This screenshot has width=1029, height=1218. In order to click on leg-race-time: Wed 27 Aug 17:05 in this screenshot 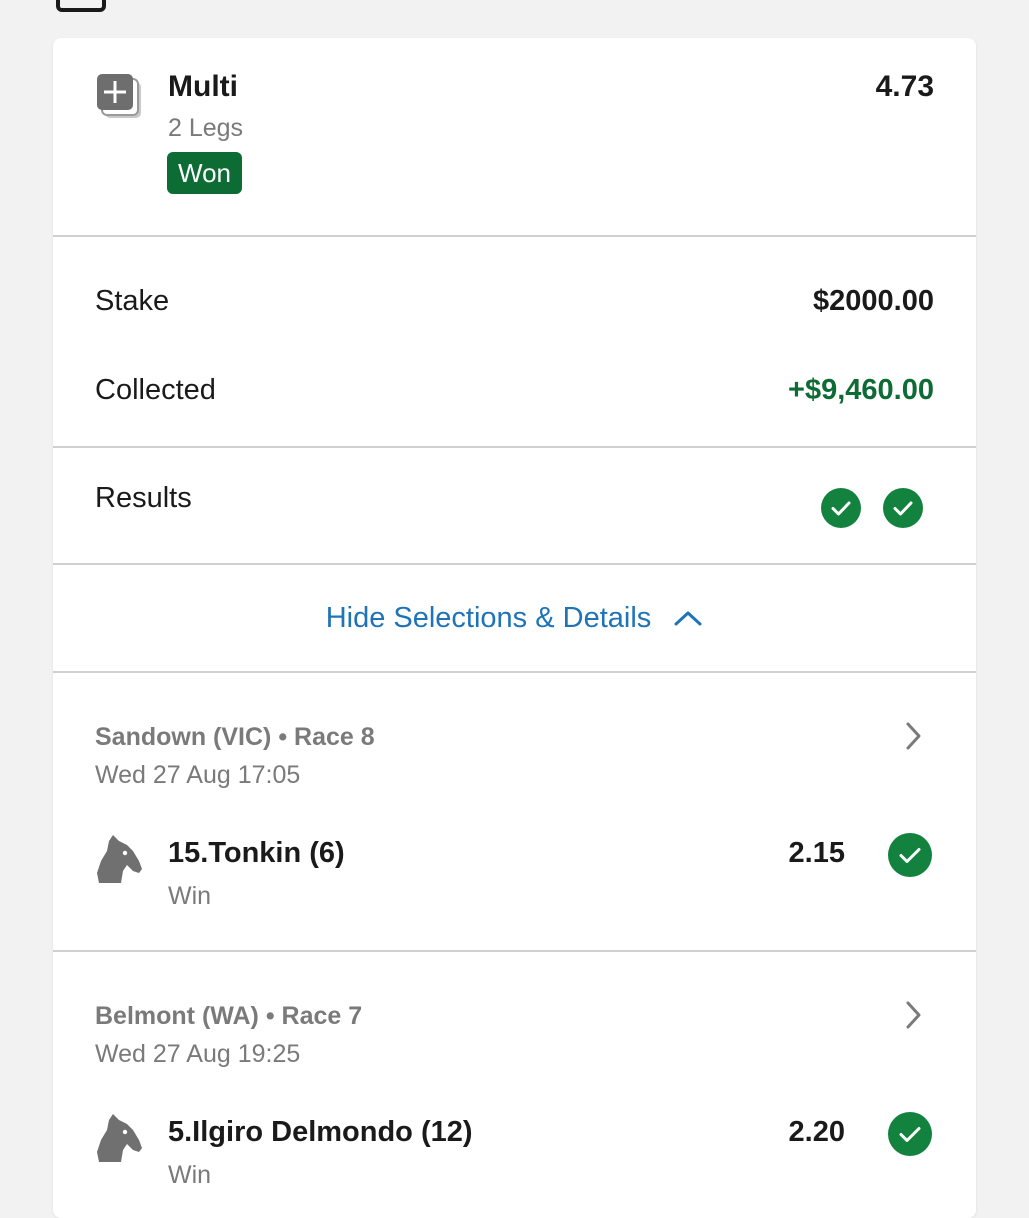, I will do `click(198, 775)`.